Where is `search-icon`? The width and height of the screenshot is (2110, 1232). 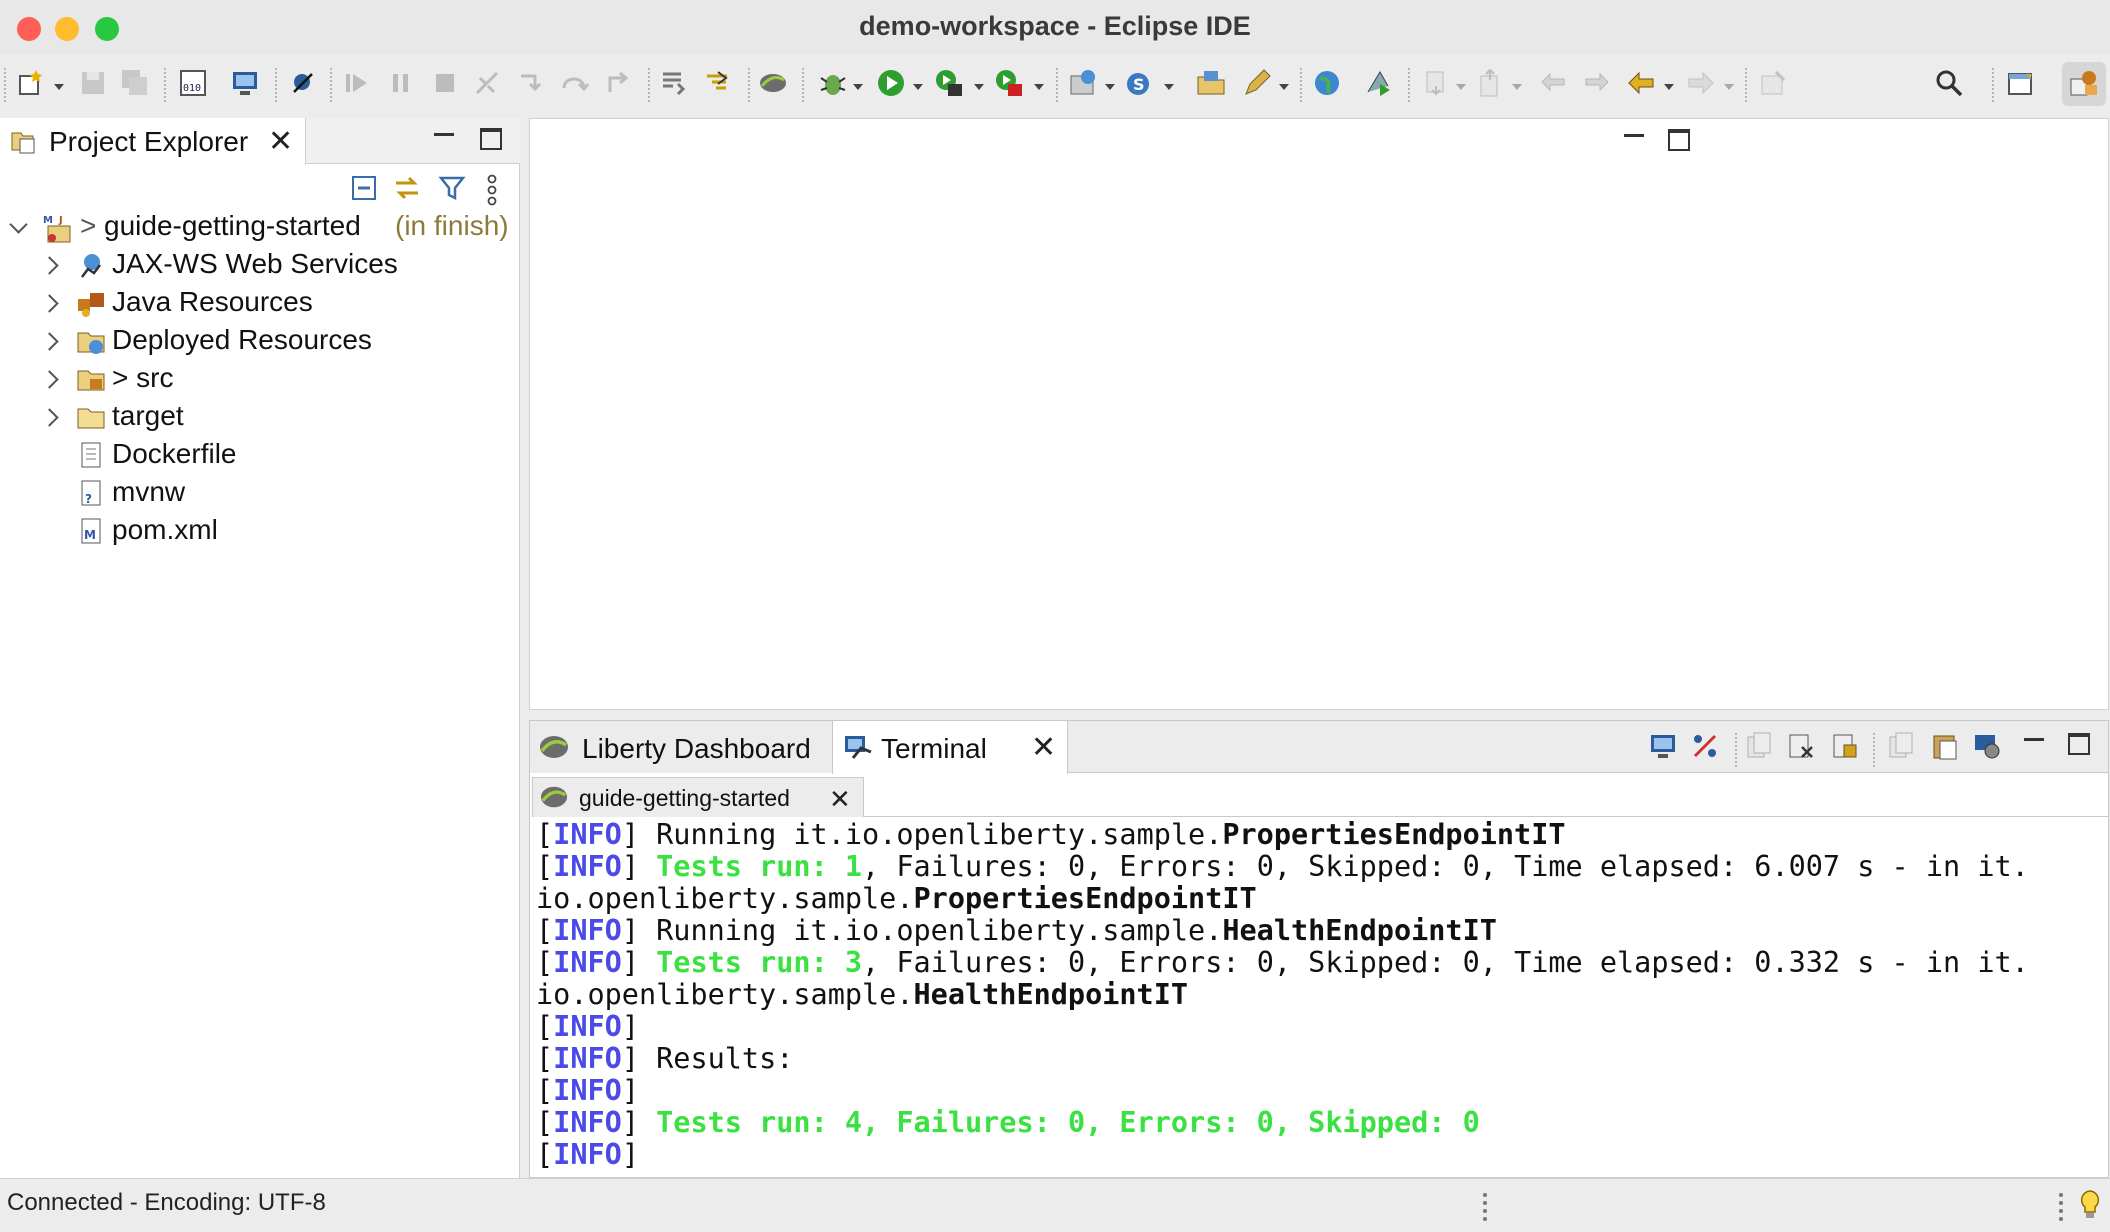 search-icon is located at coordinates (1949, 83).